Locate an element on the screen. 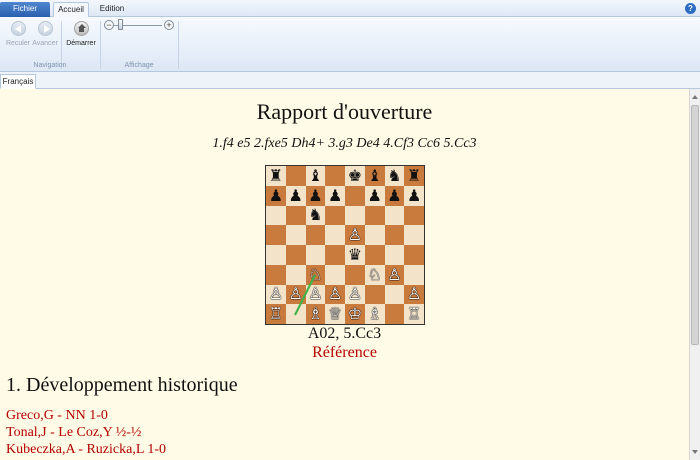  square-a7: ♟ is located at coordinates (276, 195).